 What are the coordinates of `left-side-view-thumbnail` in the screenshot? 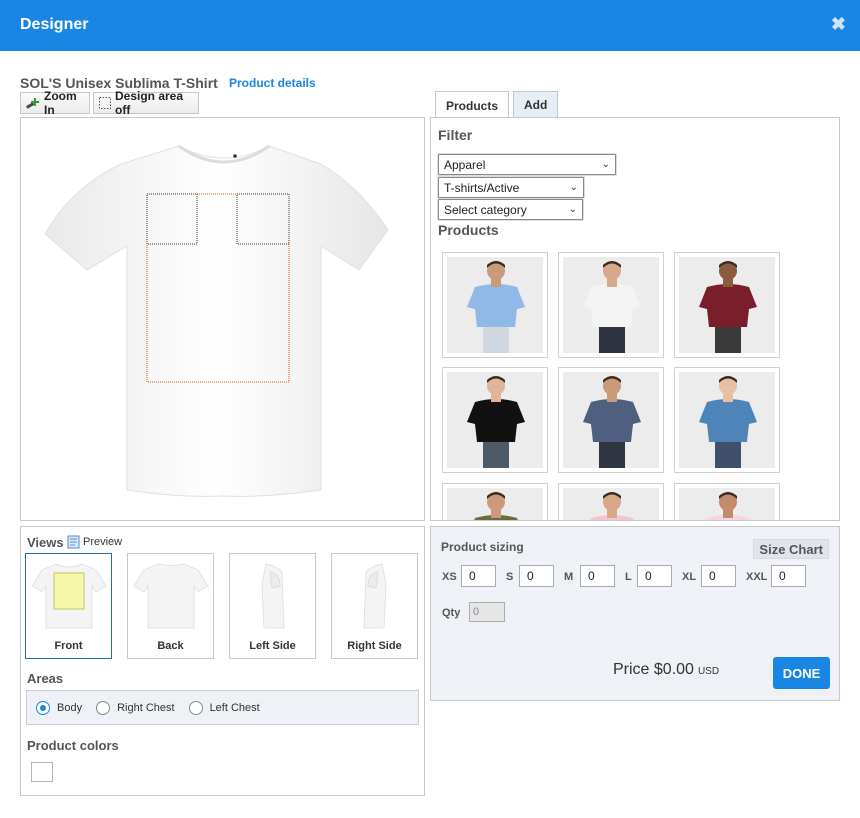 It's located at (273, 596).